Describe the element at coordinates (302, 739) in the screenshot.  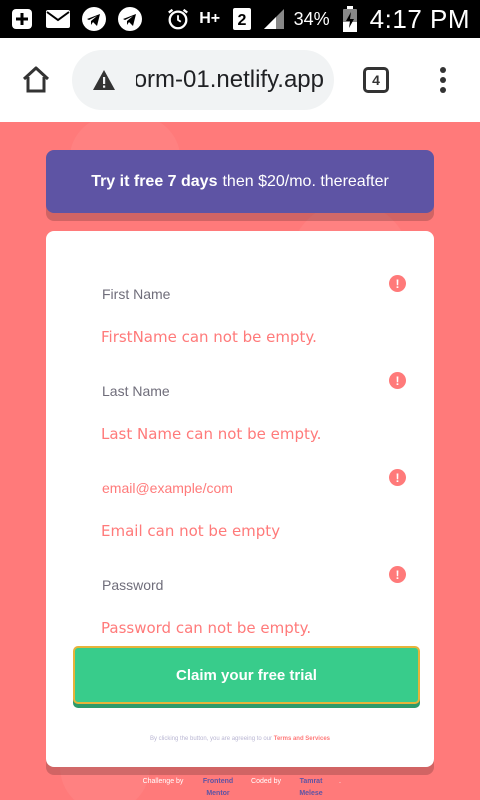
I see `terms-link: Terms and Services` at that location.